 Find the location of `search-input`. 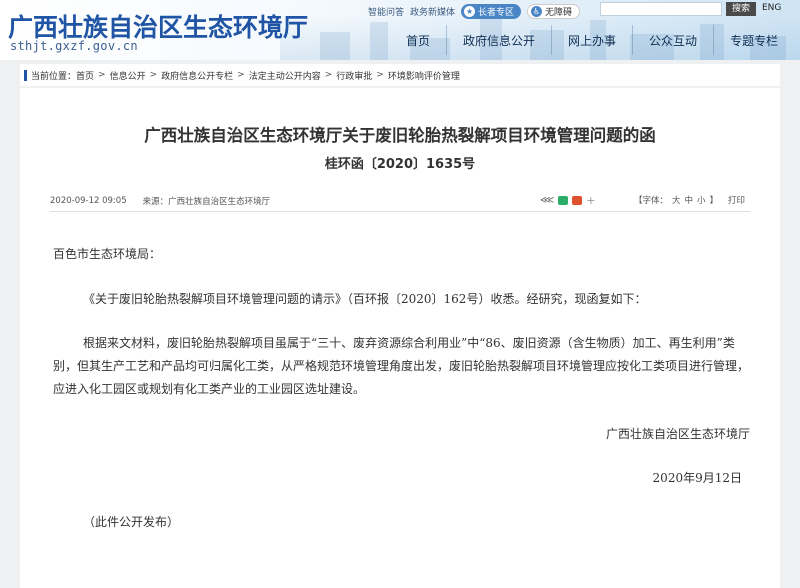

search-input is located at coordinates (661, 9).